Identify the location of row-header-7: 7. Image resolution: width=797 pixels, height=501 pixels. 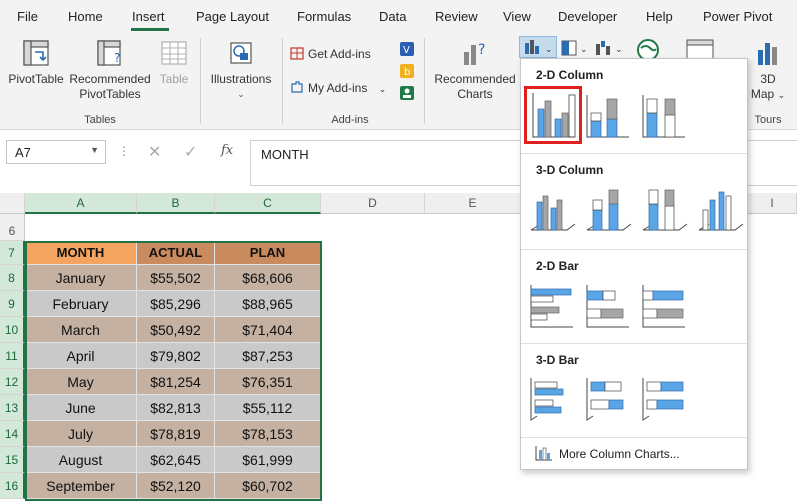
(12, 253).